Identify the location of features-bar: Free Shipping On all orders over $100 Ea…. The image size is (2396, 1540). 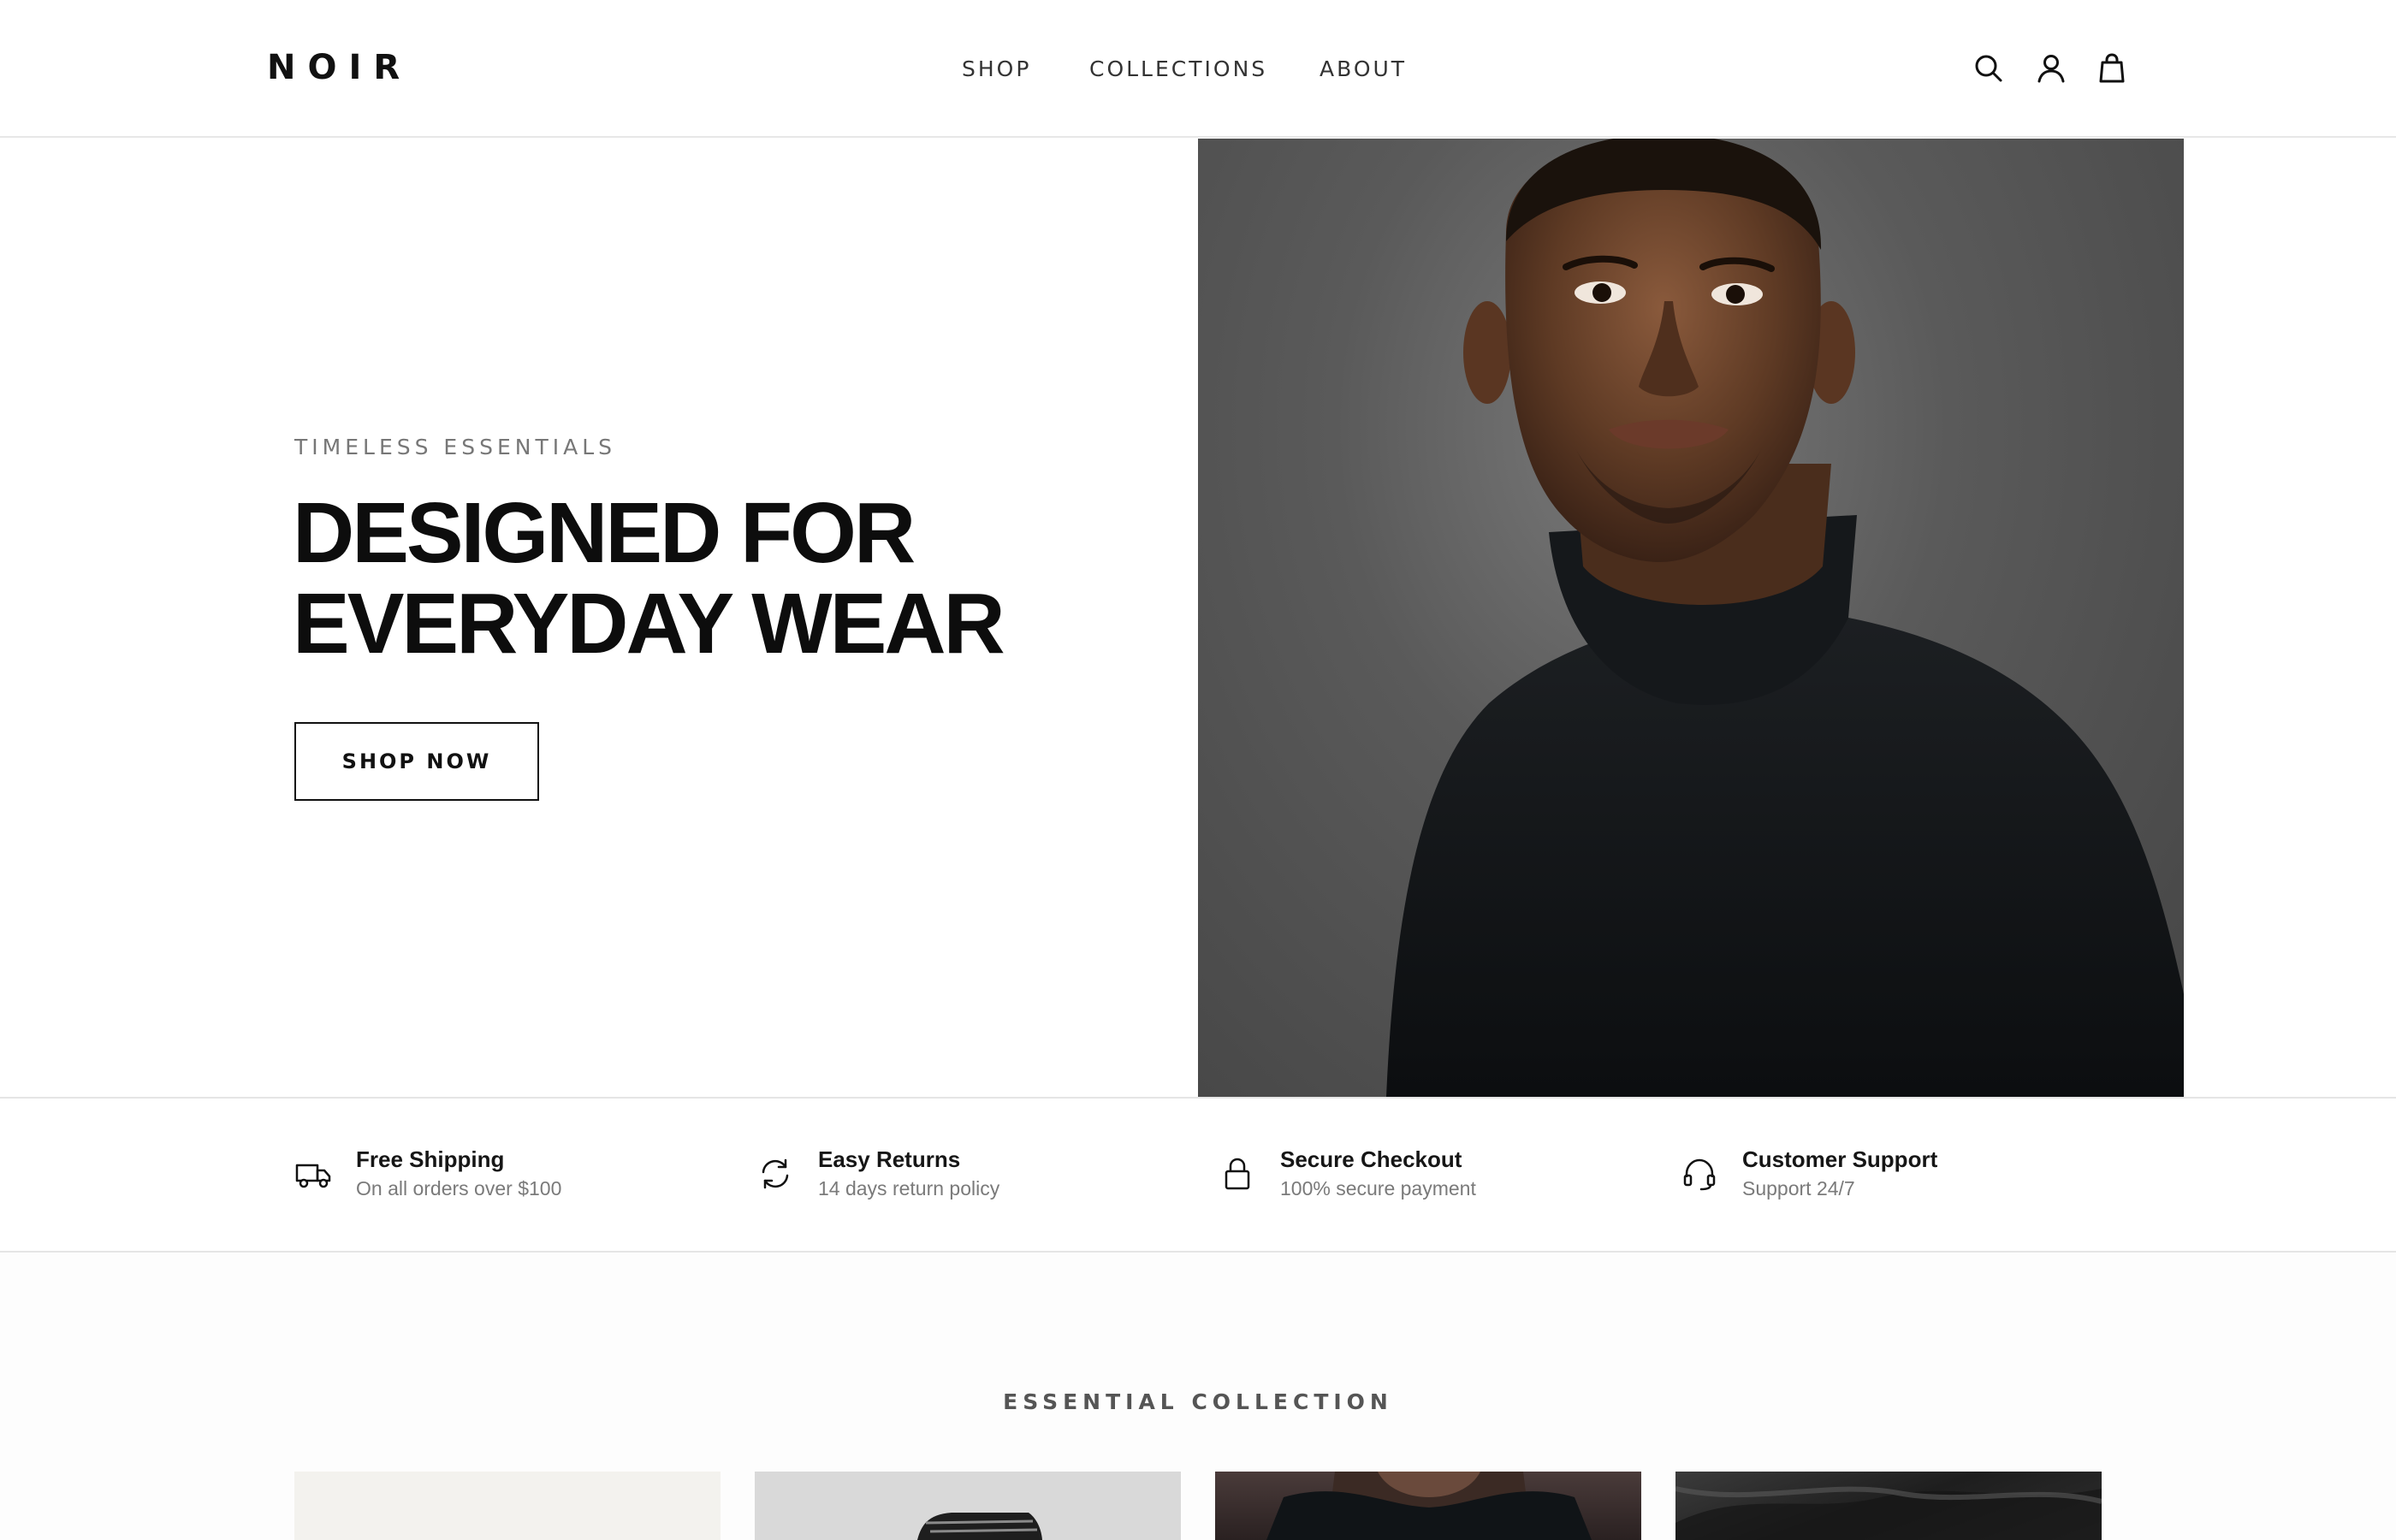
(1198, 1175).